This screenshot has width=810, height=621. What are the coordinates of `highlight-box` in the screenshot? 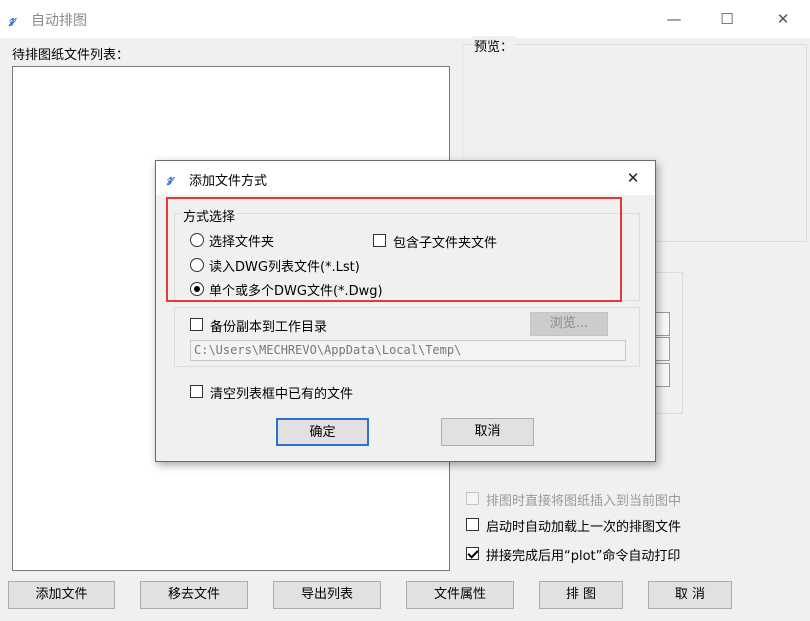 It's located at (394, 249).